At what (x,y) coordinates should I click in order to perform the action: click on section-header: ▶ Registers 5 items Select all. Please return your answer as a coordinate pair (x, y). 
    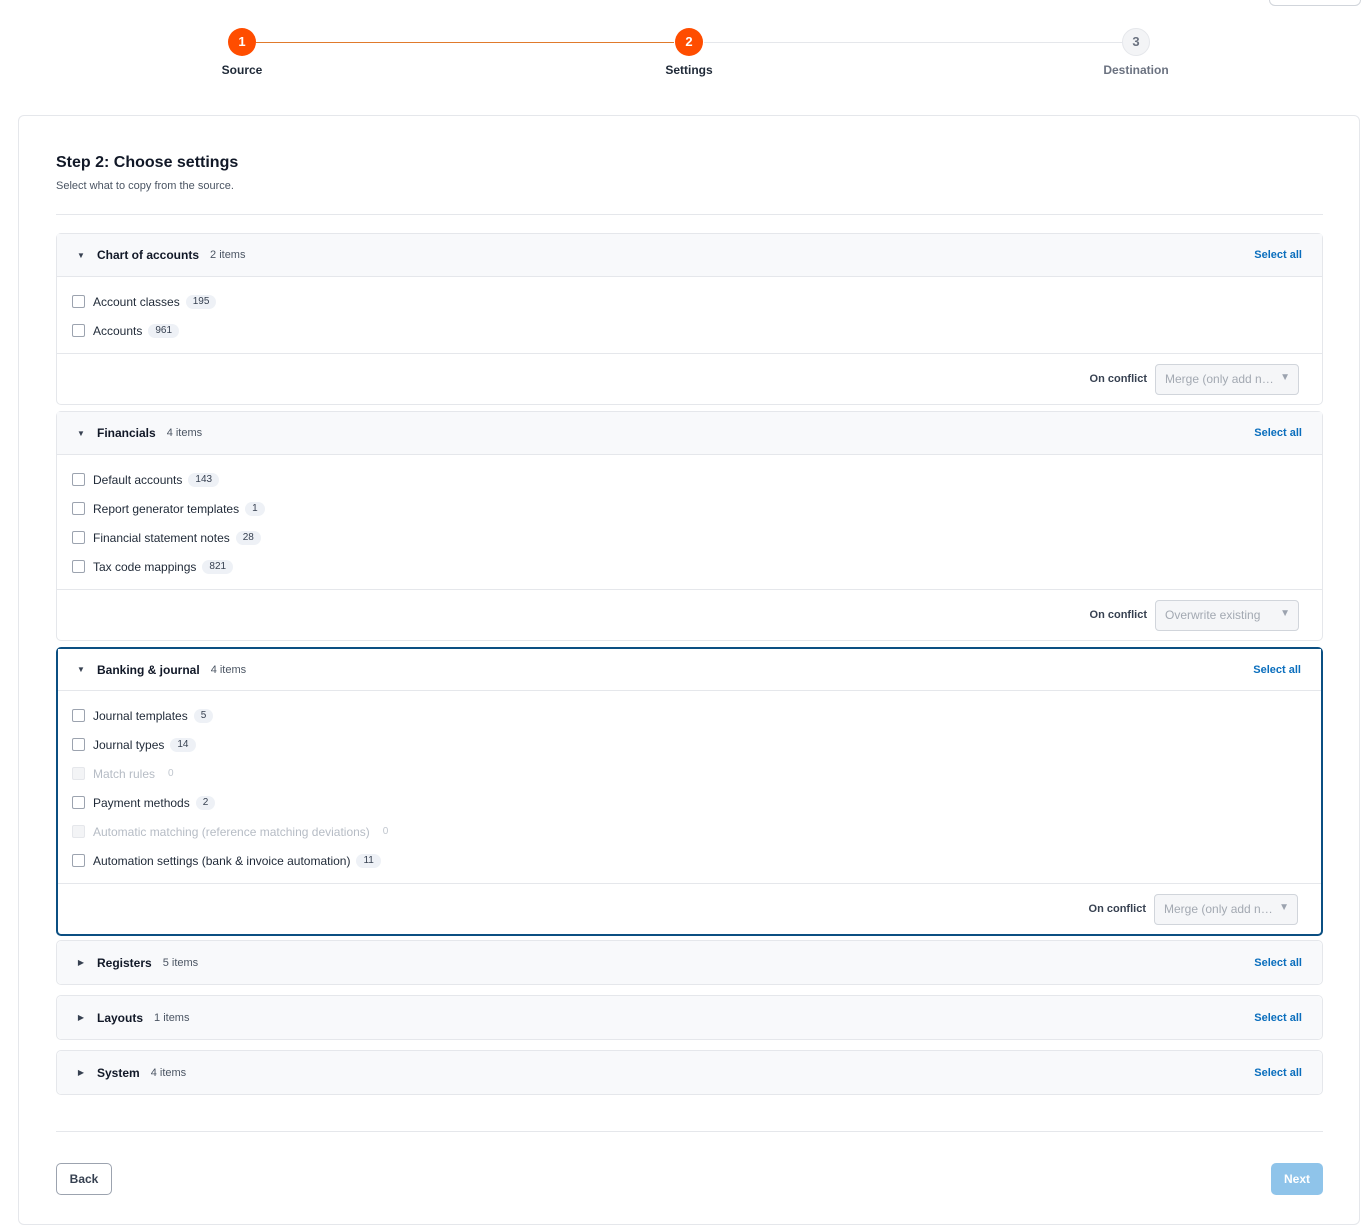
    Looking at the image, I should click on (689, 962).